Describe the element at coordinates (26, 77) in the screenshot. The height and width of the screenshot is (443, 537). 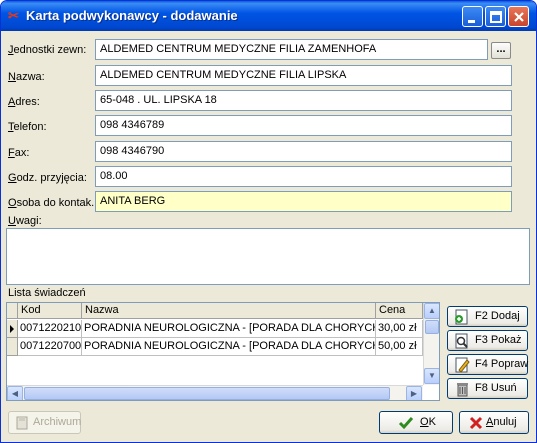
I see `nazwa-label: Nazwa:` at that location.